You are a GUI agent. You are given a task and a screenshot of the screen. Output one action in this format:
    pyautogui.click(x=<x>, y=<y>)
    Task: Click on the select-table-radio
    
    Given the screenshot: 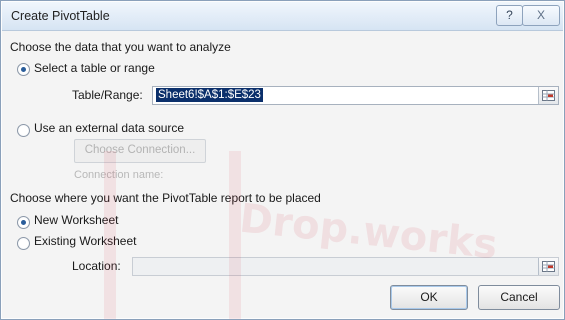 What is the action you would take?
    pyautogui.click(x=23, y=69)
    